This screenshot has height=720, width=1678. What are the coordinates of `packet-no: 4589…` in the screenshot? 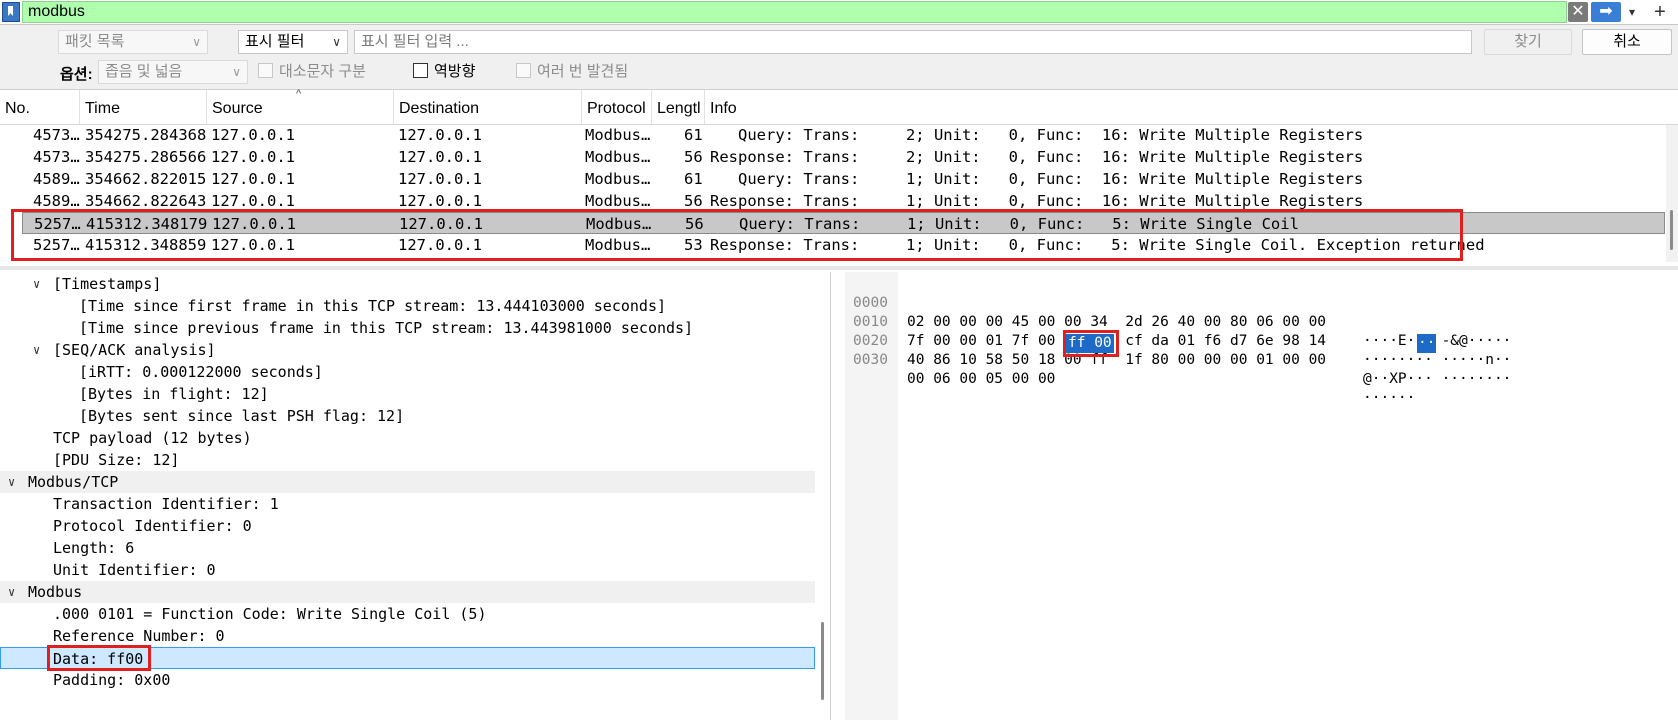 It's located at (56, 179).